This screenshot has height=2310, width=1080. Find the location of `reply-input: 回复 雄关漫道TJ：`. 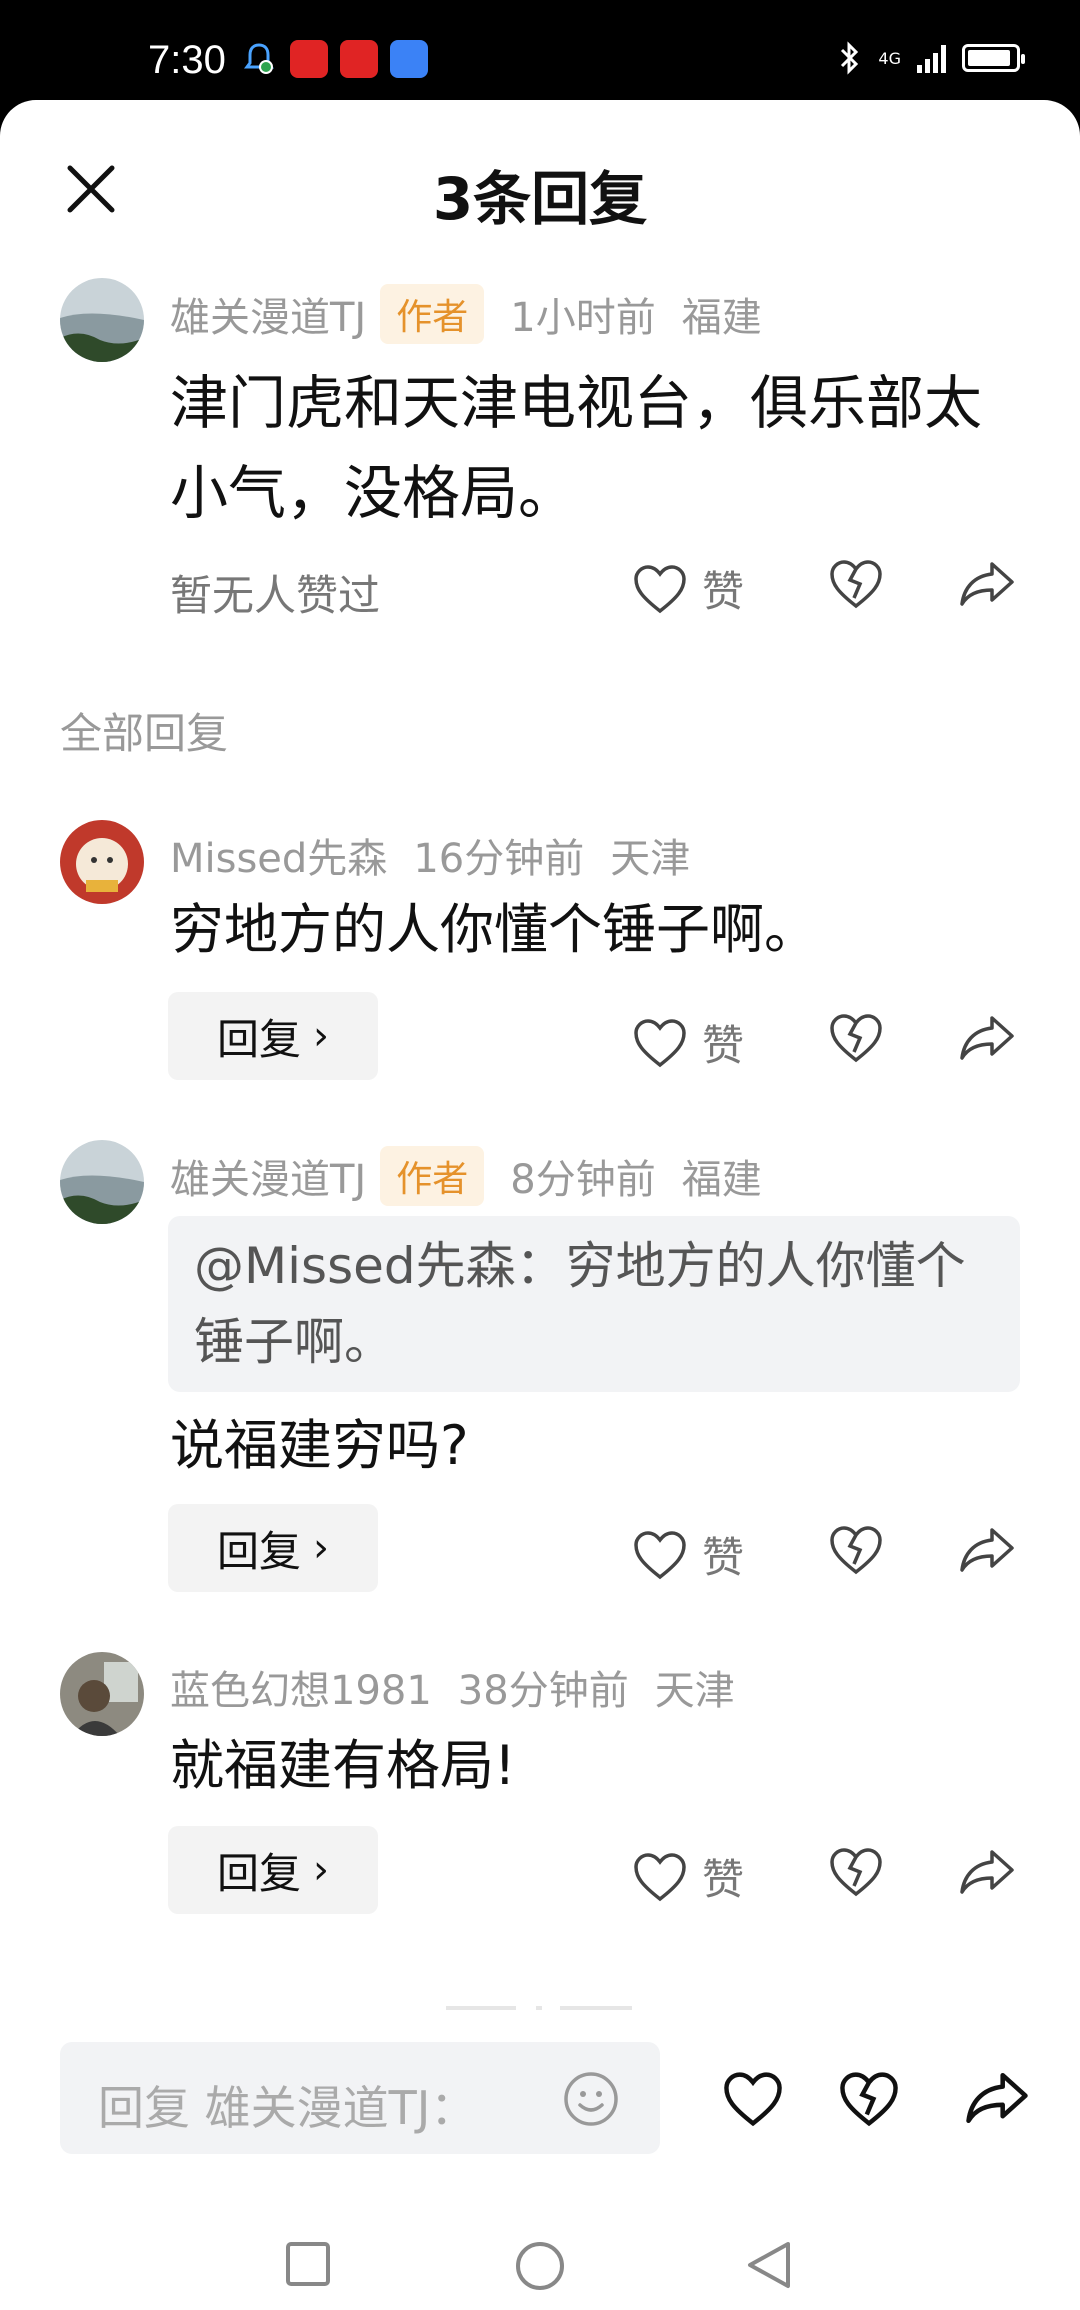

reply-input: 回复 雄关漫道TJ： is located at coordinates (360, 2098).